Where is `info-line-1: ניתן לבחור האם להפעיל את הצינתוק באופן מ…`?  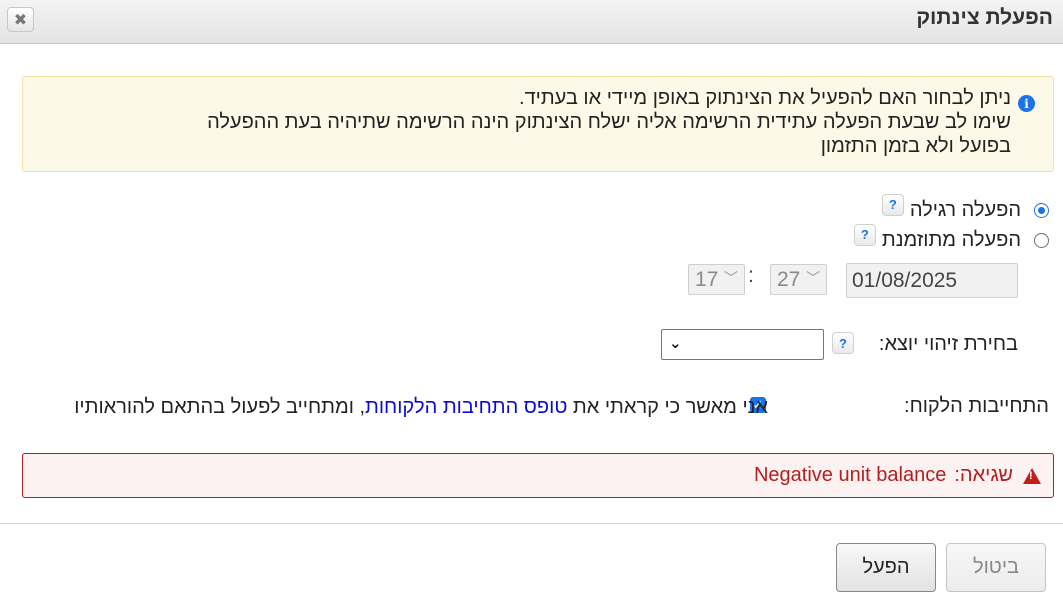 info-line-1: ניתן לבחור האם להפעיל את הצינתוק באופן מ… is located at coordinates (765, 98).